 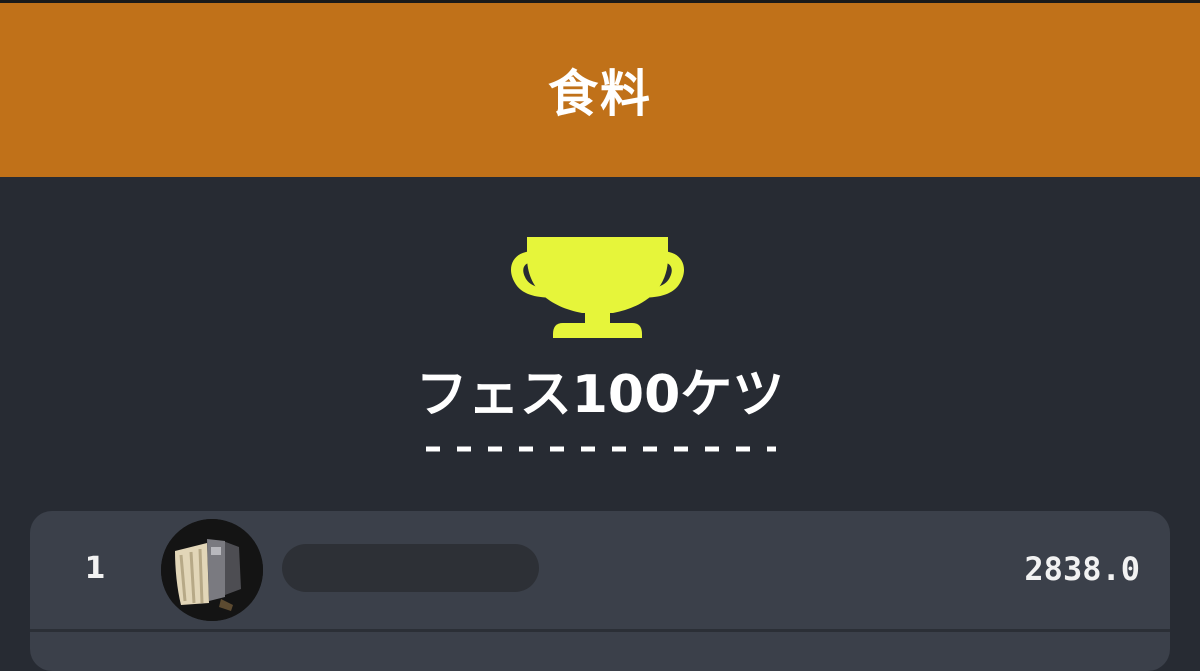 I want to click on player-avatar, so click(x=212, y=570).